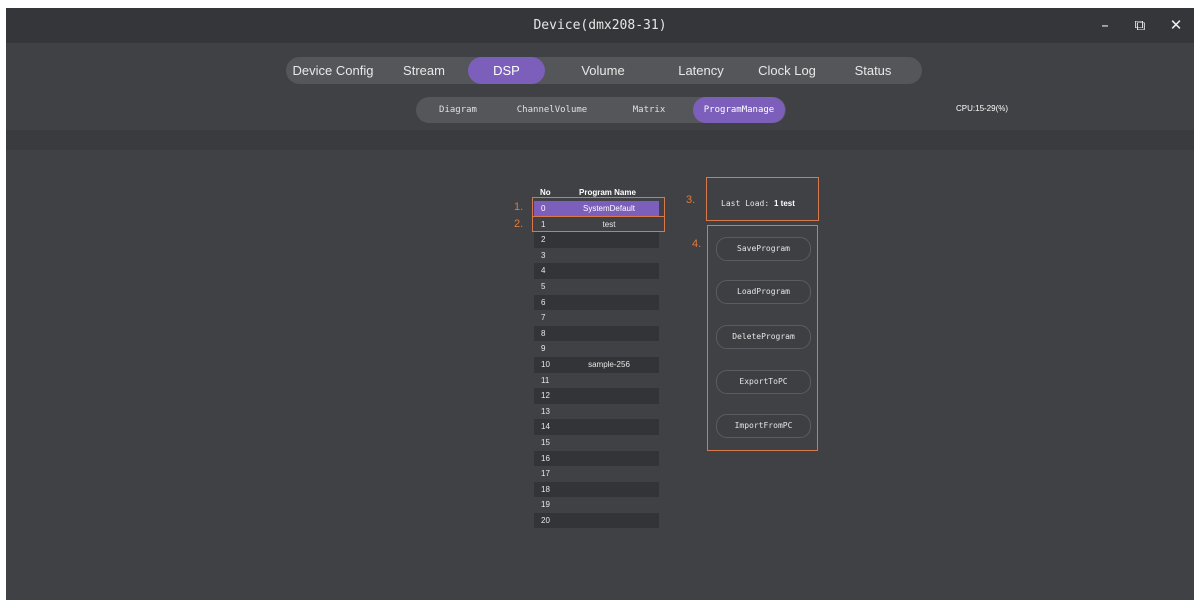 The height and width of the screenshot is (600, 1194). Describe the element at coordinates (596, 381) in the screenshot. I see `program-row: 11` at that location.